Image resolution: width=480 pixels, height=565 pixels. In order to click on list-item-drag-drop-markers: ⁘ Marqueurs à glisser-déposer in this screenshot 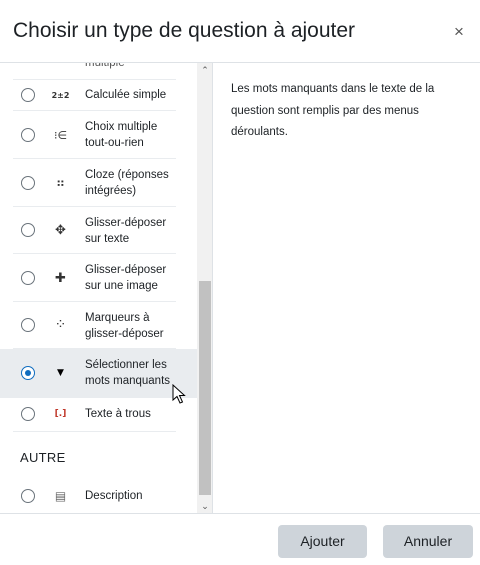, I will do `click(98, 325)`.